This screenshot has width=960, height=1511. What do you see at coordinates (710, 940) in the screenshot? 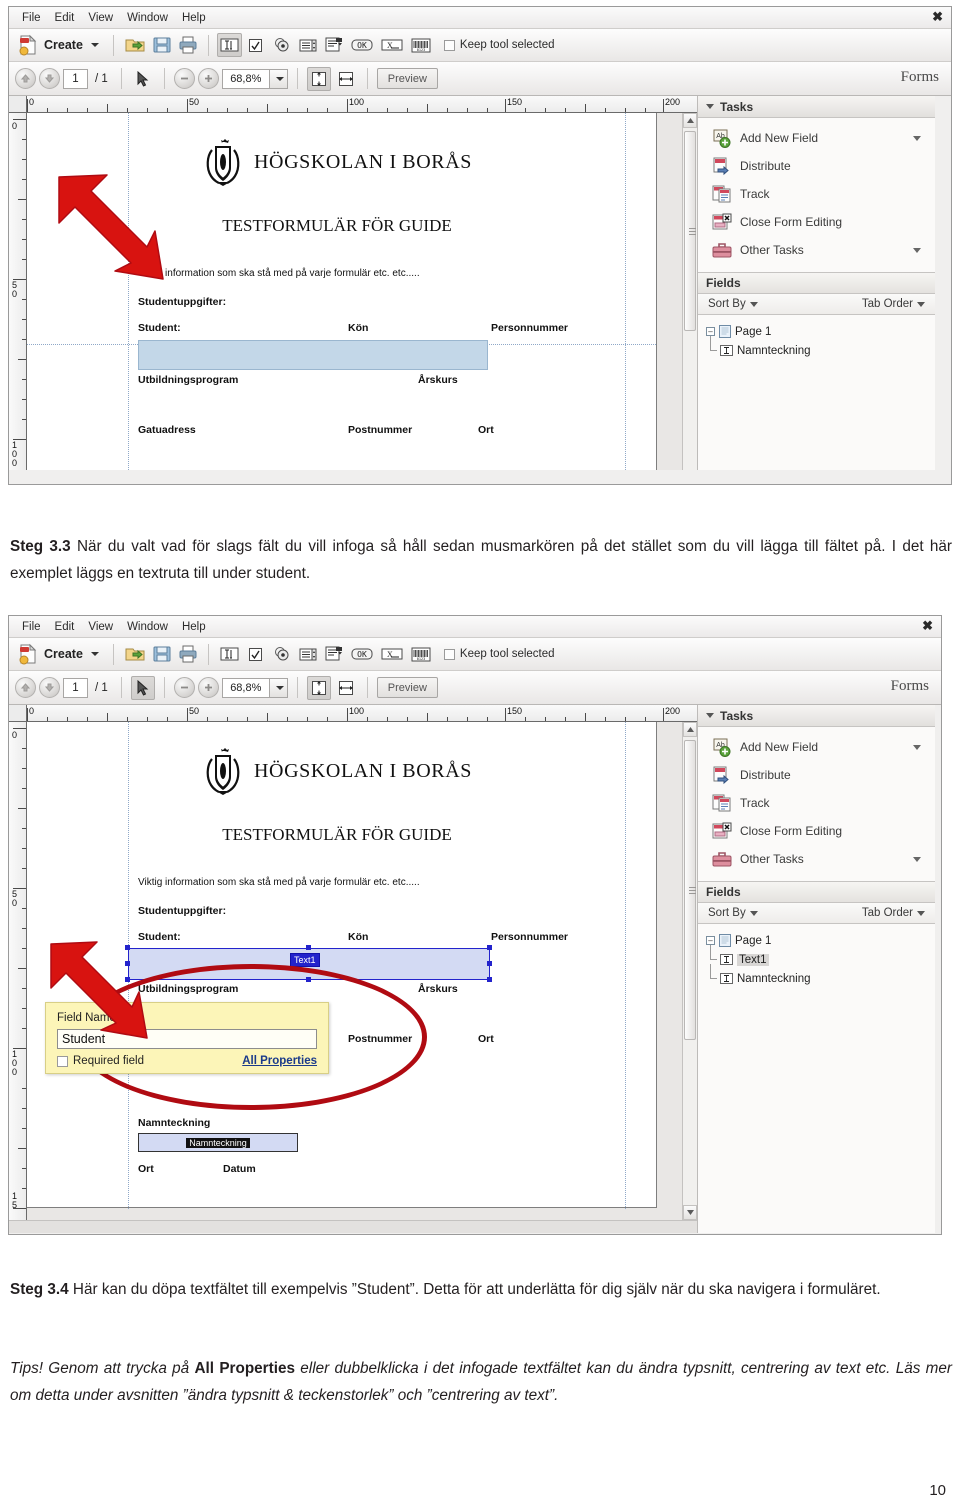
I see `collapse-icon: –` at bounding box center [710, 940].